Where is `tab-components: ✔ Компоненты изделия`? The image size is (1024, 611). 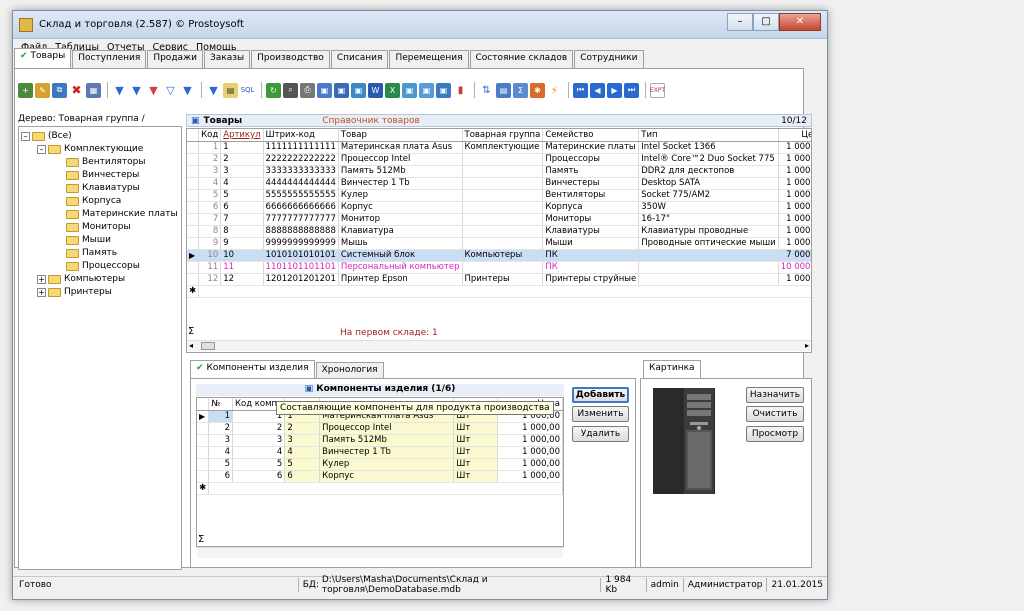 tab-components: ✔ Компоненты изделия is located at coordinates (252, 370).